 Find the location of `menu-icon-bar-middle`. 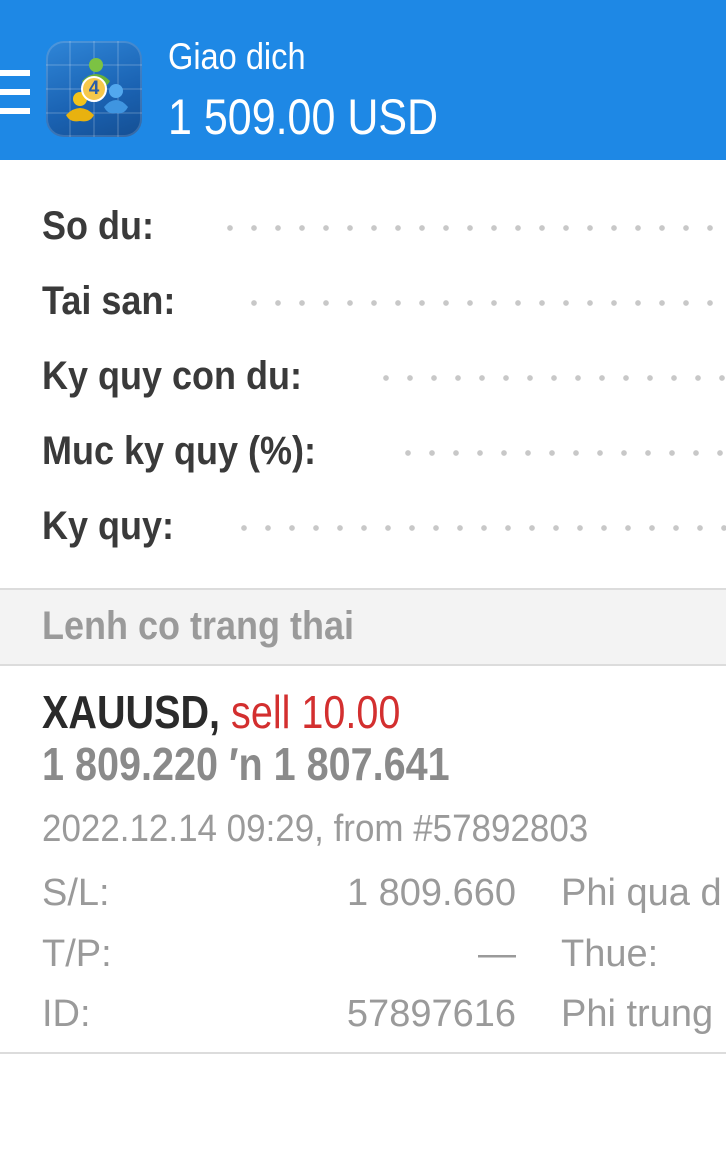

menu-icon-bar-middle is located at coordinates (15, 92).